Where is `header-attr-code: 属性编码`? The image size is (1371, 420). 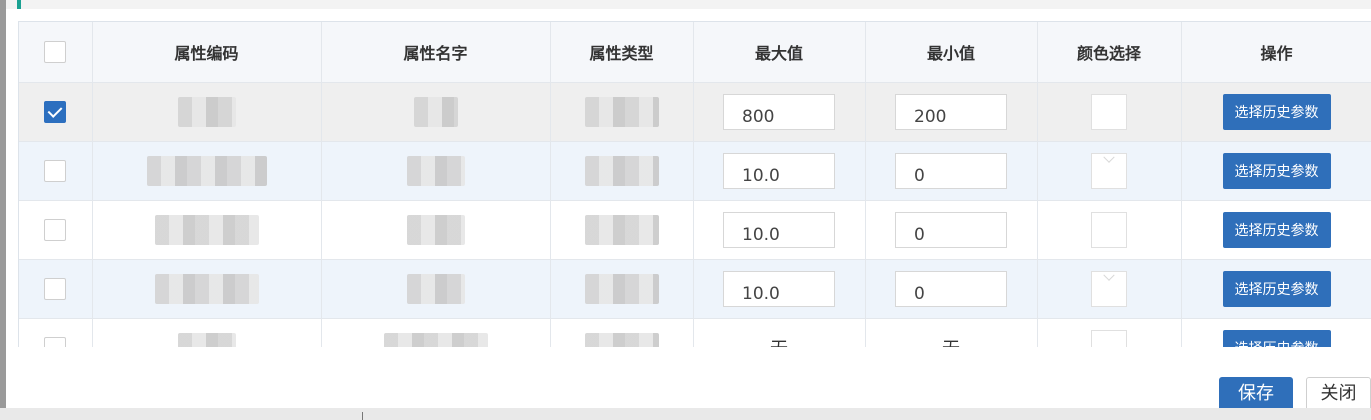
header-attr-code: 属性编码 is located at coordinates (207, 52).